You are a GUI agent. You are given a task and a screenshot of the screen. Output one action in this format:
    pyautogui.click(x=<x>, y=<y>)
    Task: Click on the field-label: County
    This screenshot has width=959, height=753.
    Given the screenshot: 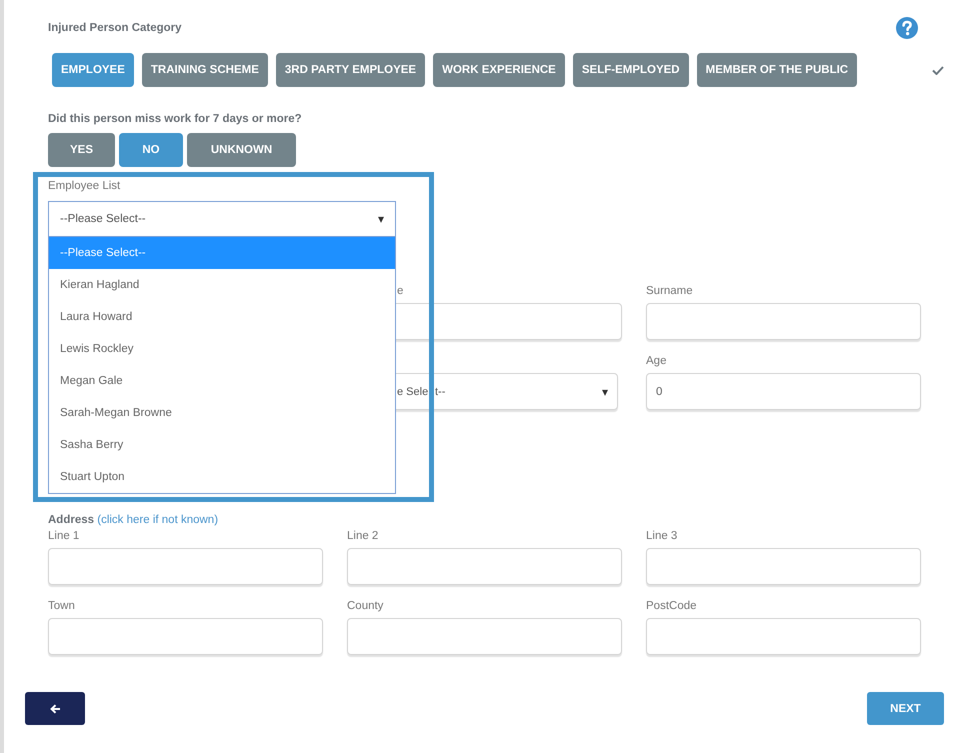 What is the action you would take?
    pyautogui.click(x=365, y=606)
    